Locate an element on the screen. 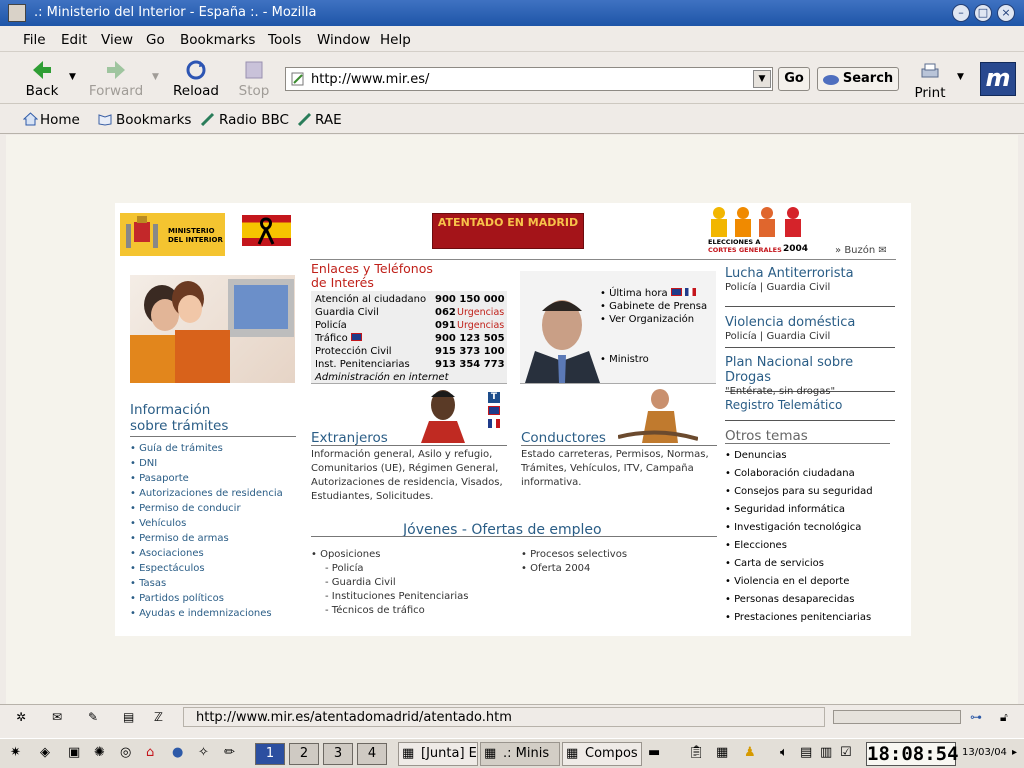 This screenshot has width=1024, height=768. otros-link: • Carta de servicios is located at coordinates (799, 564).